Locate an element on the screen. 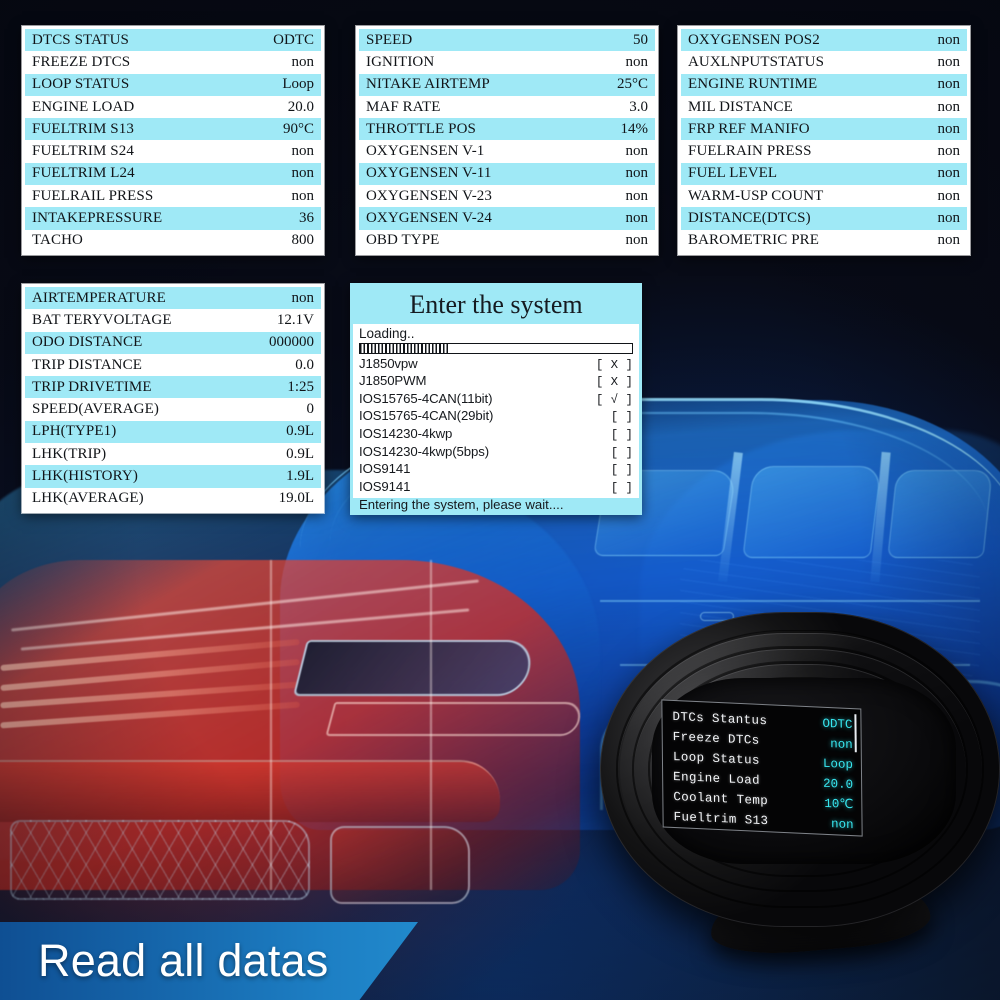 The width and height of the screenshot is (1000, 1000). table-row: ODO DISTANCE 000000 is located at coordinates (173, 342).